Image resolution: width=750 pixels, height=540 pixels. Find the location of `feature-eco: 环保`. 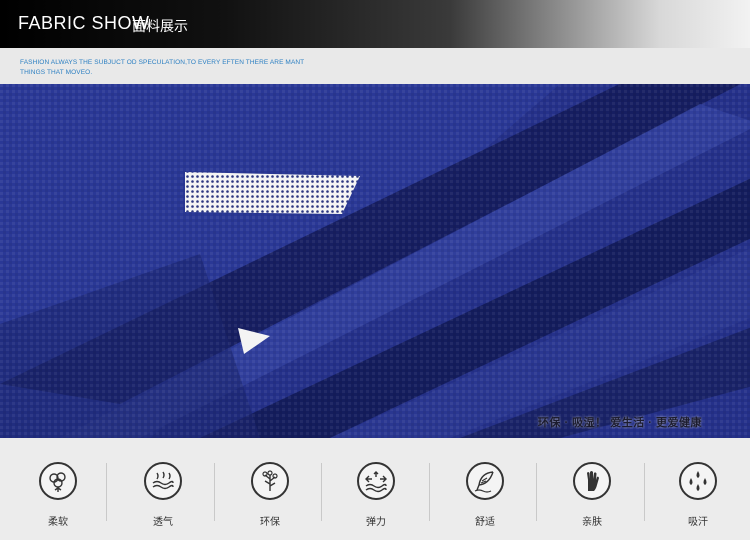

feature-eco: 环保 is located at coordinates (270, 495).